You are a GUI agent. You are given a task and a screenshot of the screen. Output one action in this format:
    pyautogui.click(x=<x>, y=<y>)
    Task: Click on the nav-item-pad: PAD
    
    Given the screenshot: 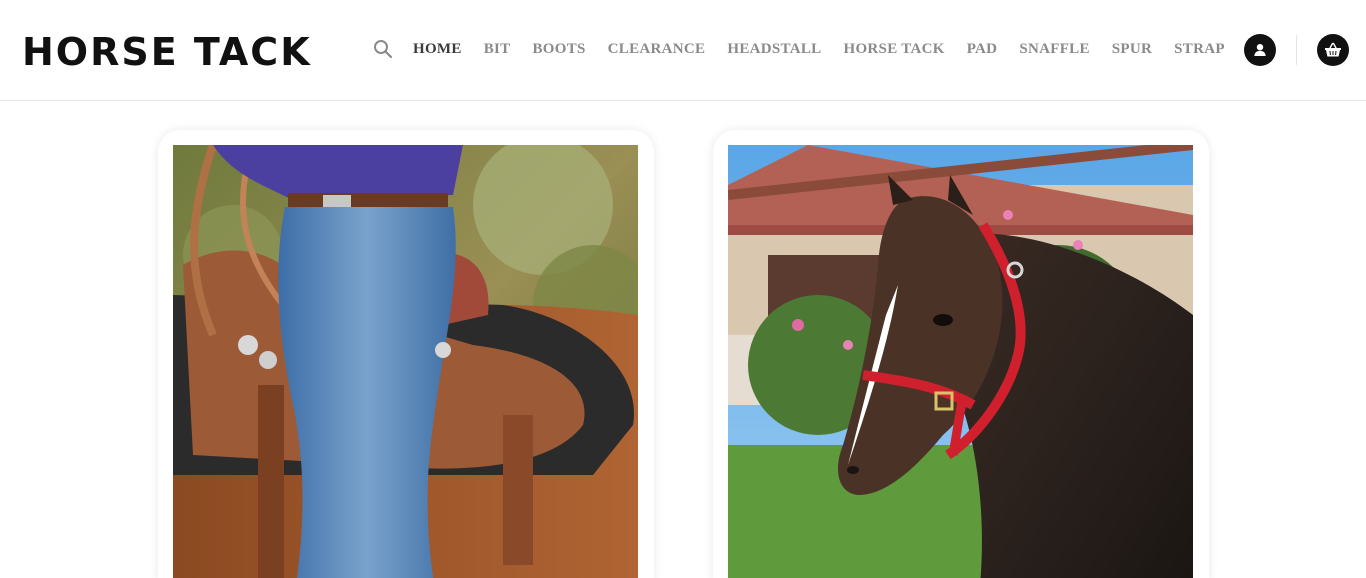 What is the action you would take?
    pyautogui.click(x=982, y=49)
    